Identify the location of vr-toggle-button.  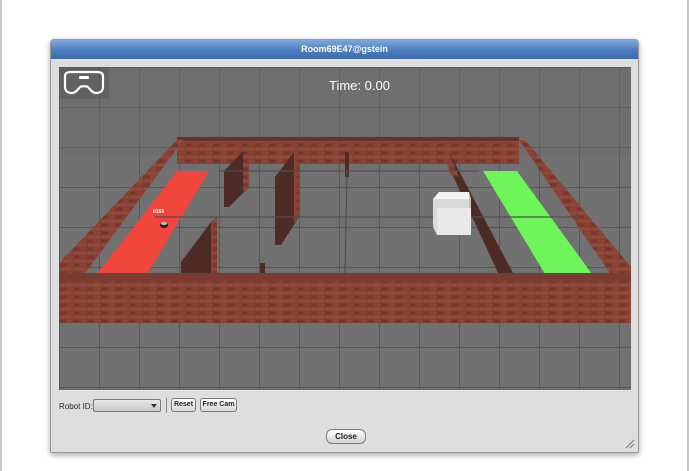
(84, 83).